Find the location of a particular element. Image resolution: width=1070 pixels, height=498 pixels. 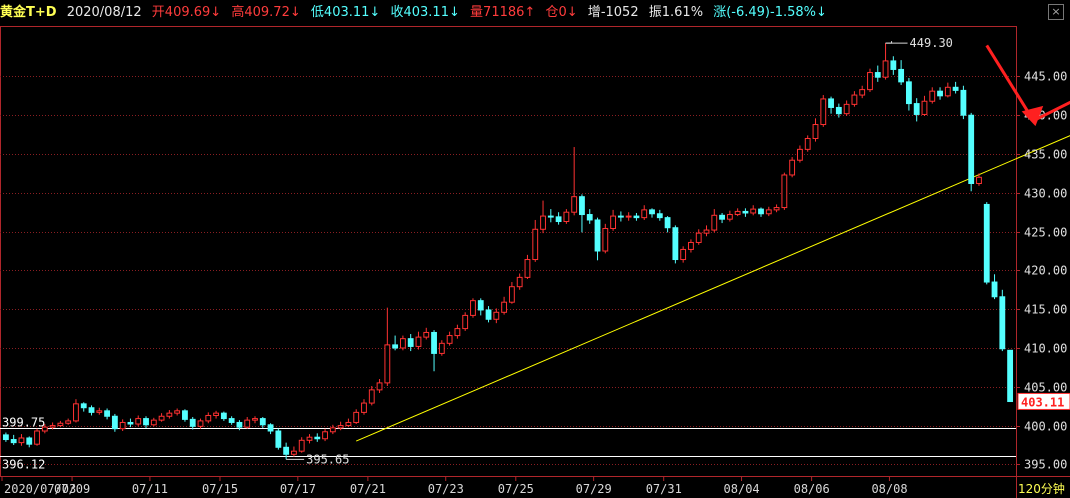

x-tick-label: 08/04 is located at coordinates (742, 489).